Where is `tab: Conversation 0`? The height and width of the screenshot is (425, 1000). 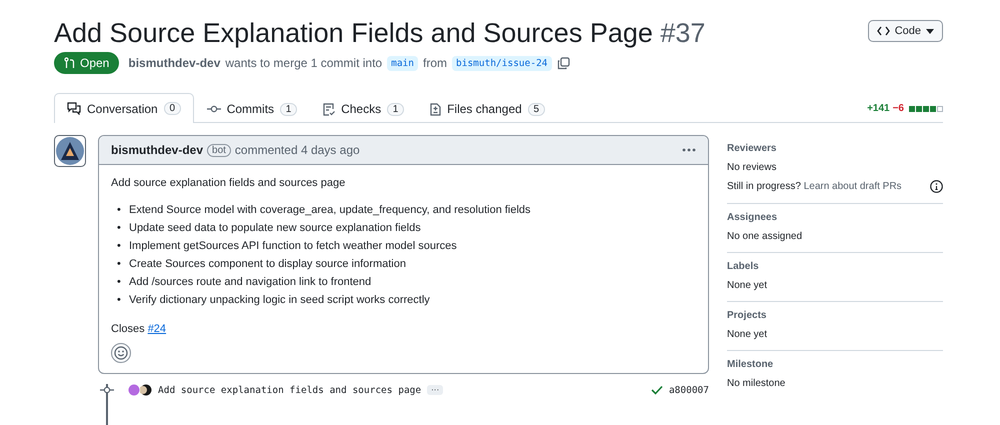 tab: Conversation 0 is located at coordinates (124, 108).